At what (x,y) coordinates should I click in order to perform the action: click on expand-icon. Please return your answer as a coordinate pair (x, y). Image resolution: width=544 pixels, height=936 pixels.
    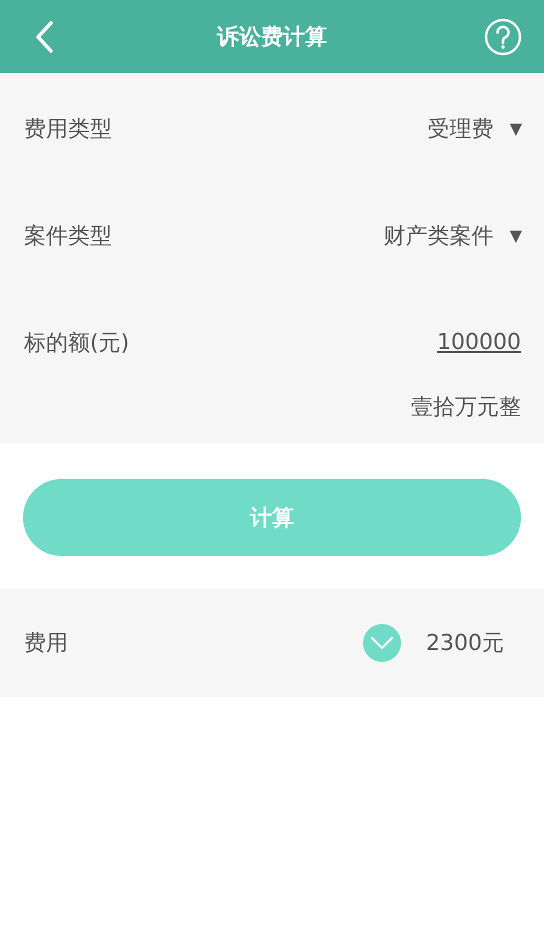
    Looking at the image, I should click on (382, 643).